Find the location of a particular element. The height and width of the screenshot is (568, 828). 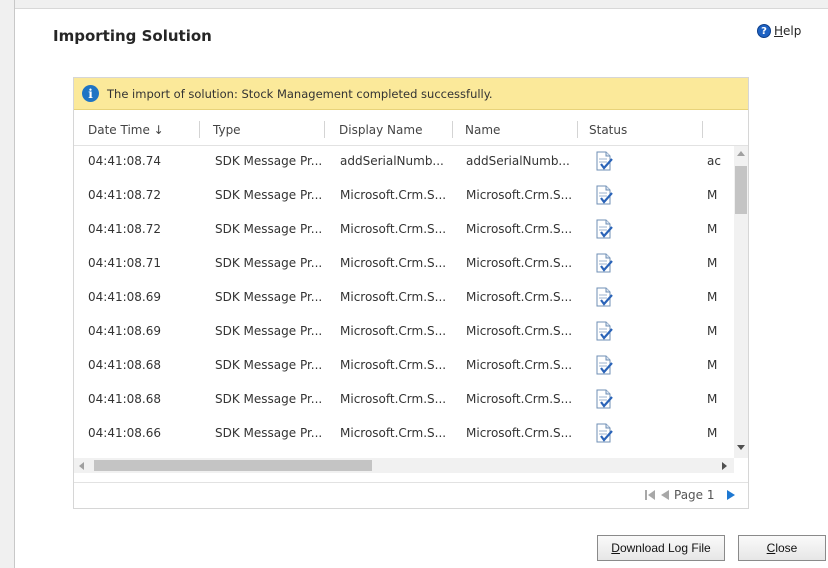

page-label: Page 1 is located at coordinates (694, 495).